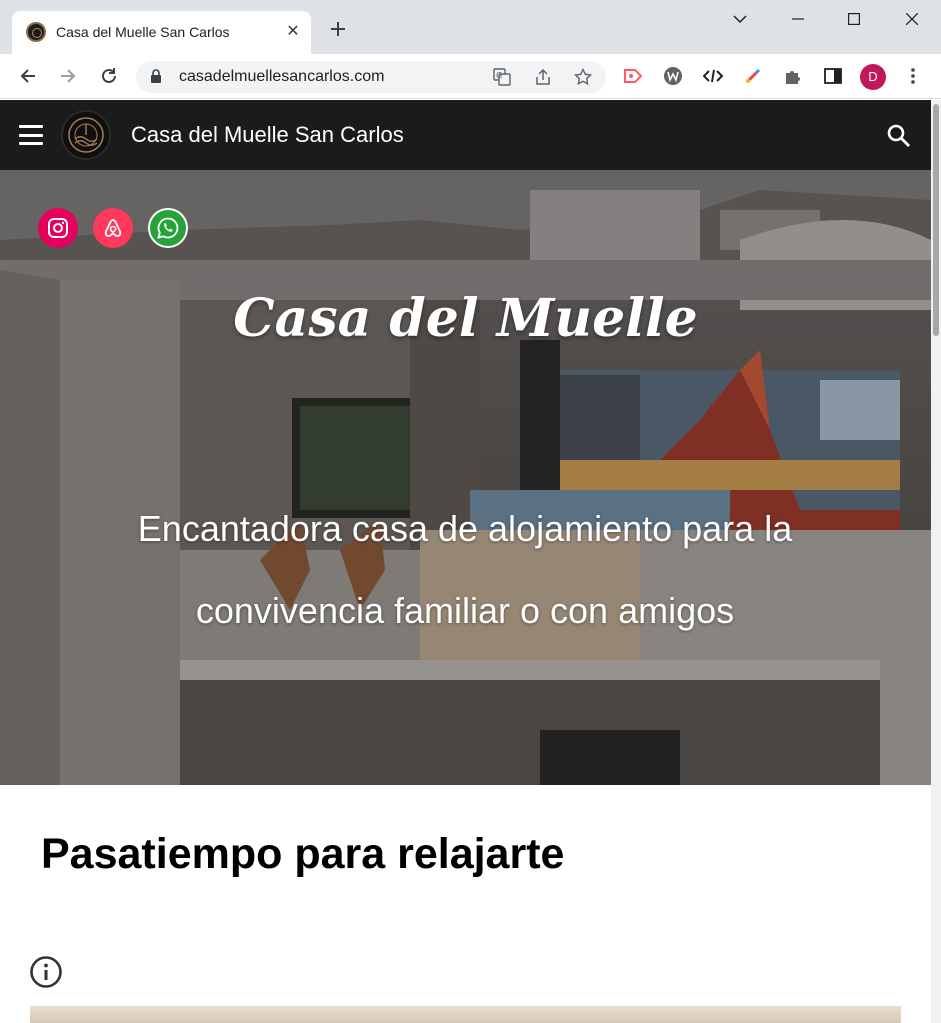 The width and height of the screenshot is (941, 1023). I want to click on lock-icon, so click(156, 79).